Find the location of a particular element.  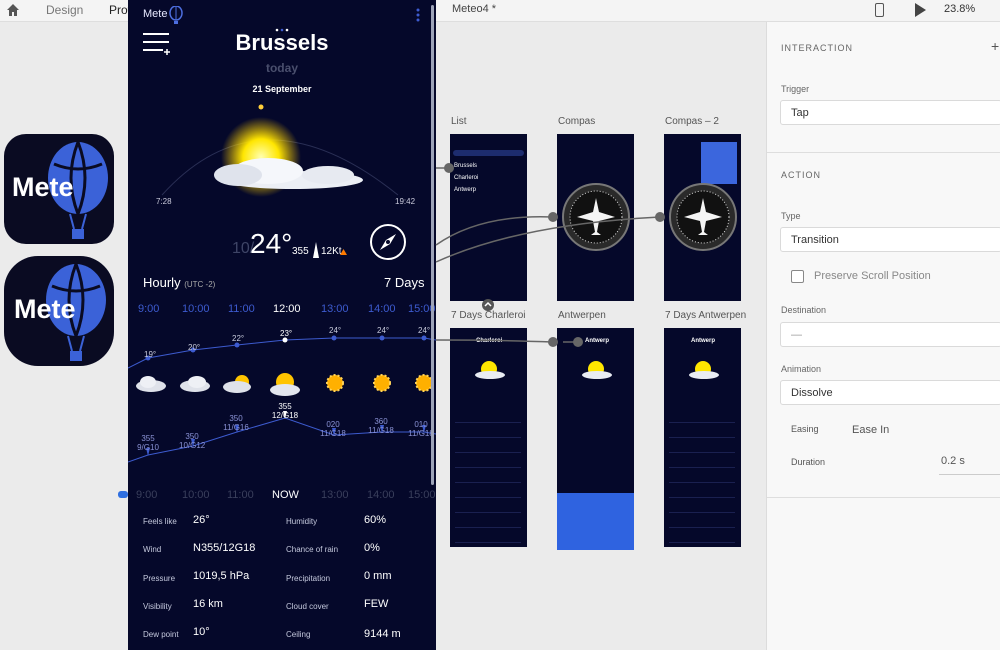

sunset-time: 19:42 is located at coordinates (405, 201).